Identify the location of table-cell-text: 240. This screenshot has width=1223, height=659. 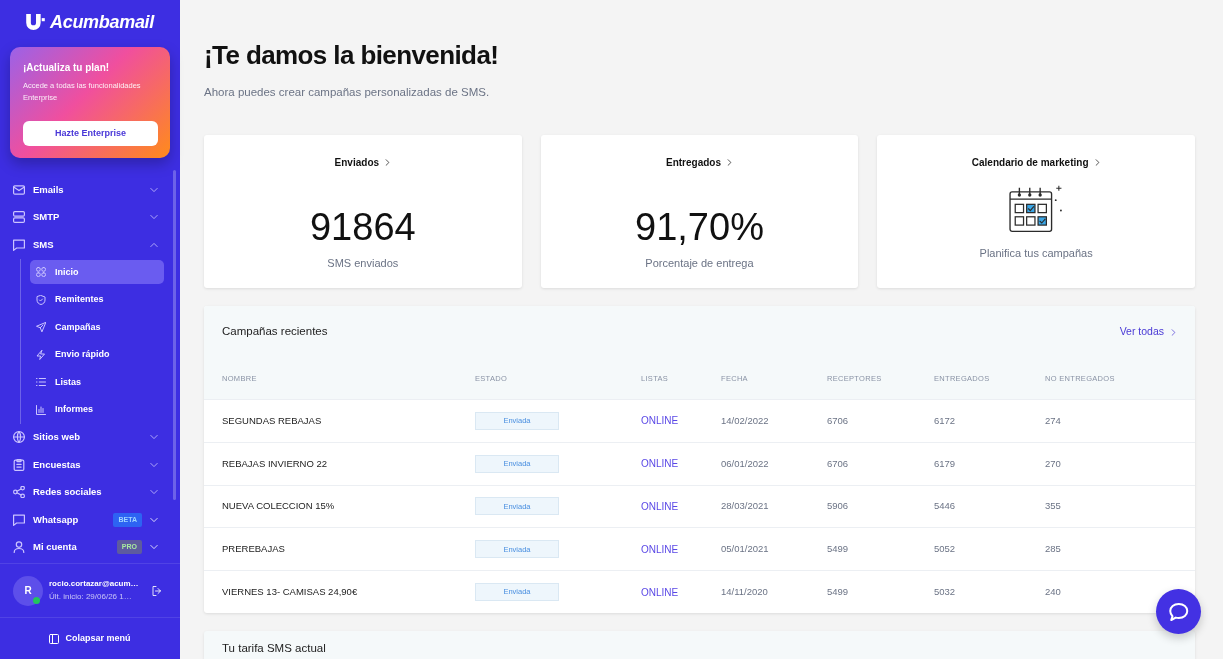
(1053, 591).